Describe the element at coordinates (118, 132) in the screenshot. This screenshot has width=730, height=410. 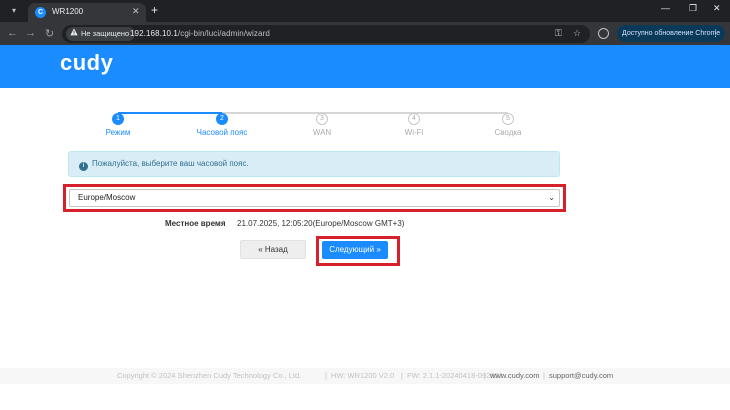
I see `step-label: Режим` at that location.